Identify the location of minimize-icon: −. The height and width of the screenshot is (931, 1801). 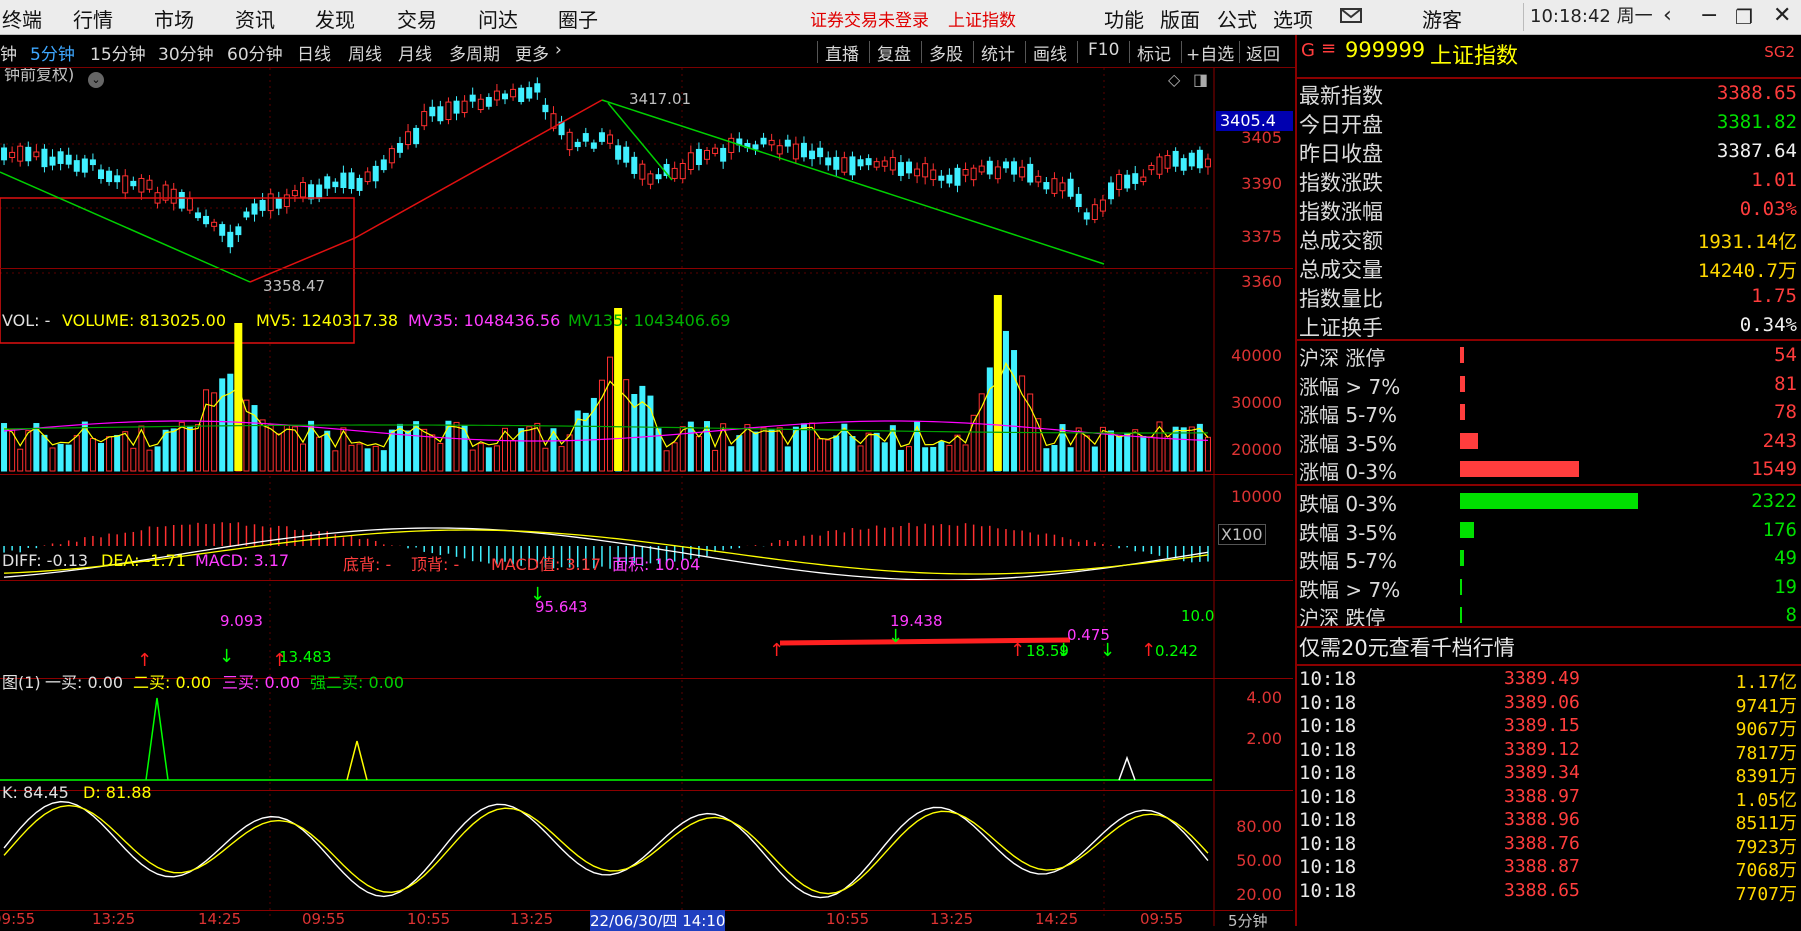
(1709, 15).